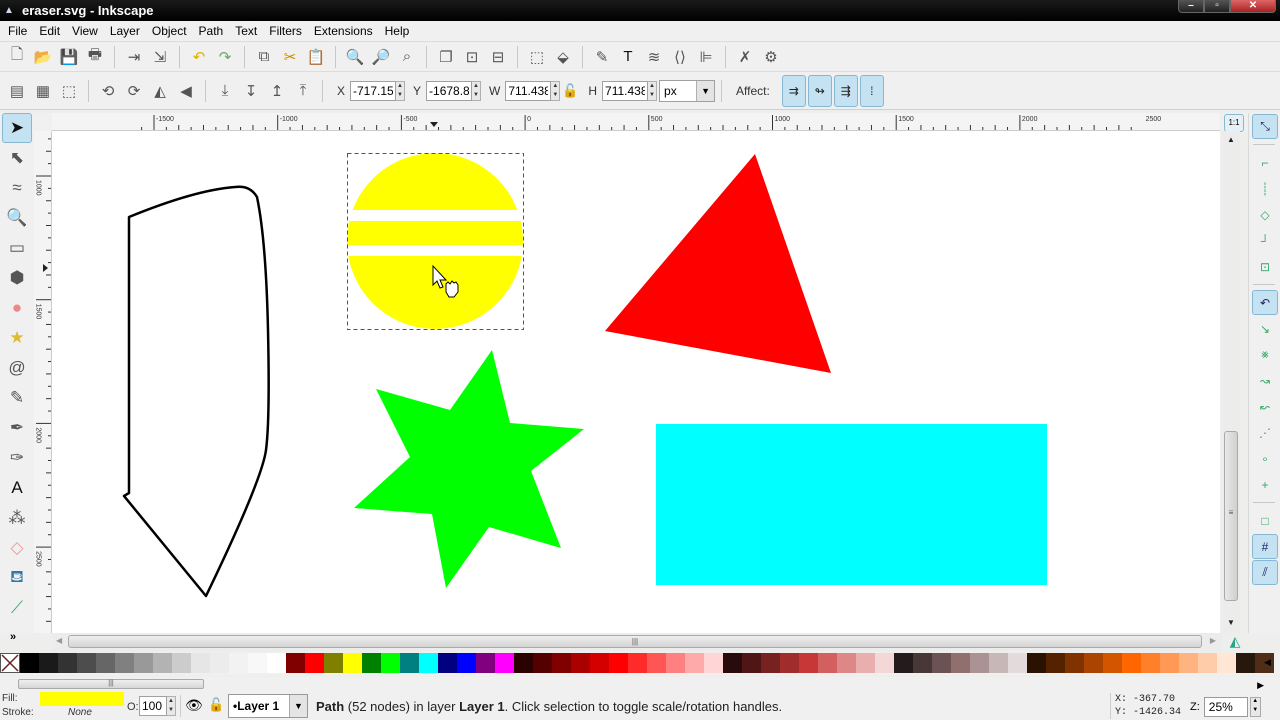 This screenshot has width=1280, height=720. What do you see at coordinates (1231, 382) in the screenshot?
I see `vertical-scrollbar: ▲ ≡ ▼` at bounding box center [1231, 382].